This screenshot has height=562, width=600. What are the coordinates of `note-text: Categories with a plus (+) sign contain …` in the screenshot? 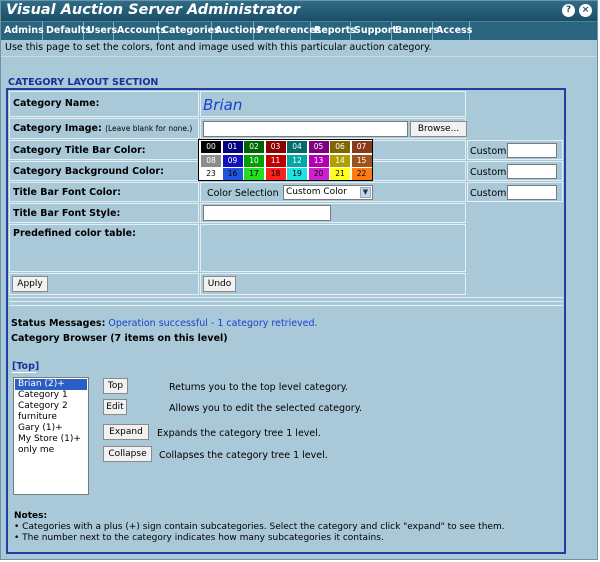 It's located at (263, 527).